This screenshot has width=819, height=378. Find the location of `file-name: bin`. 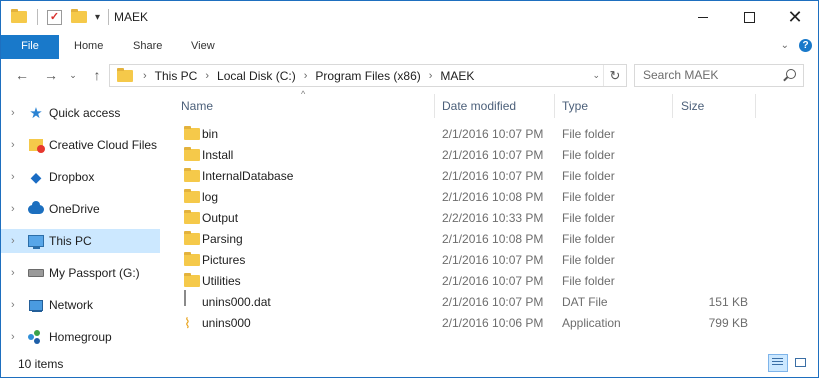

file-name: bin is located at coordinates (210, 134).